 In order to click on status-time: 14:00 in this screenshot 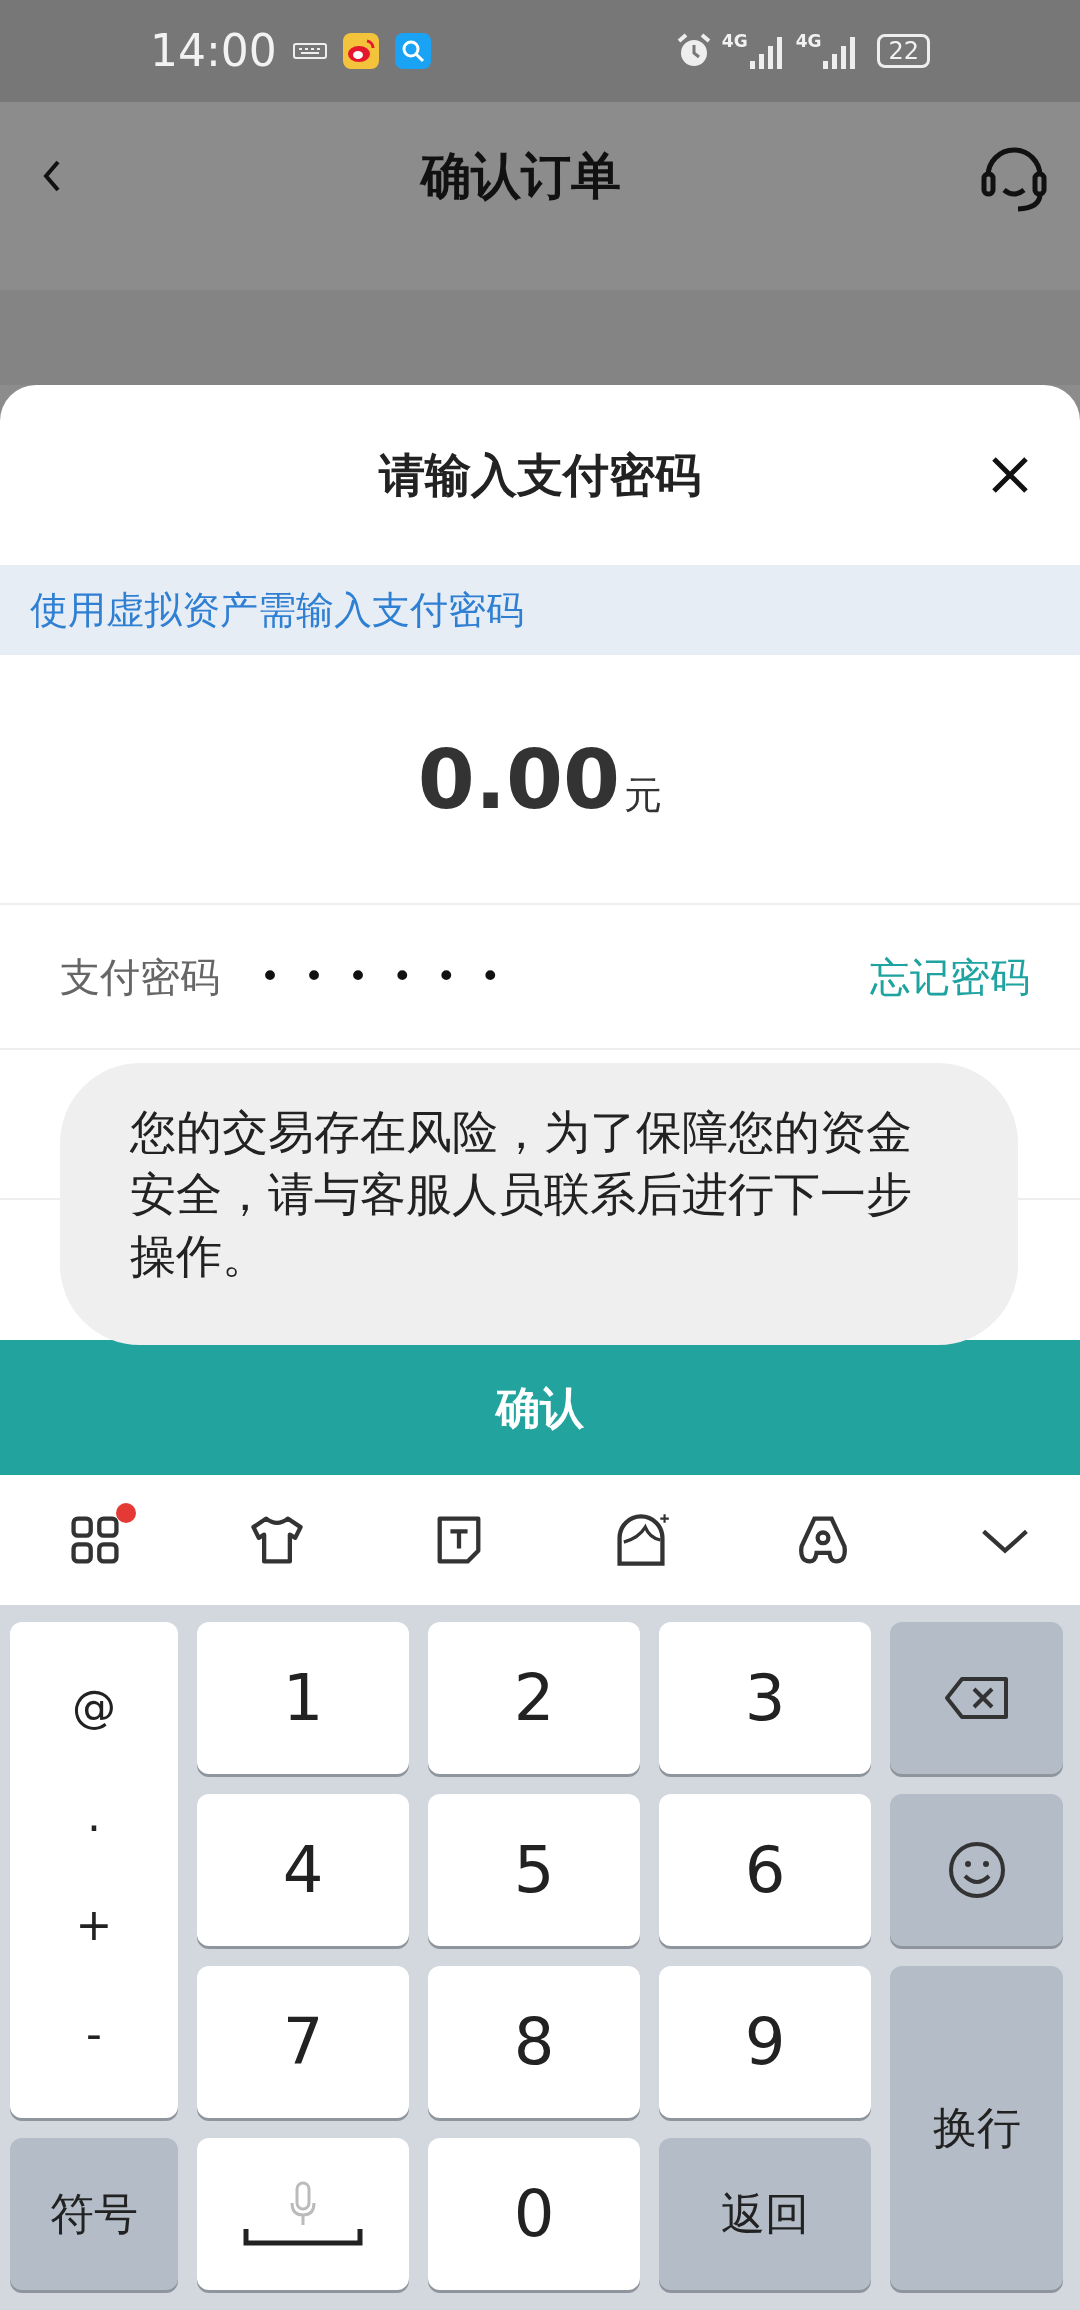, I will do `click(213, 51)`.